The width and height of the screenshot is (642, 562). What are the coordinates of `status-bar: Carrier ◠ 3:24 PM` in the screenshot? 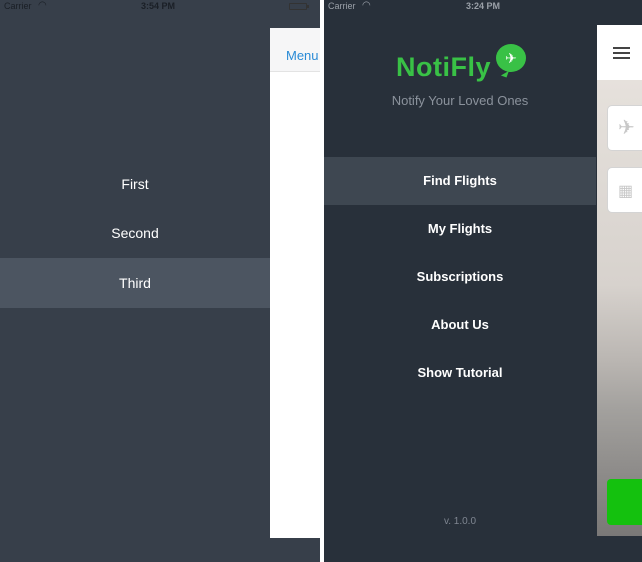 It's located at (483, 7).